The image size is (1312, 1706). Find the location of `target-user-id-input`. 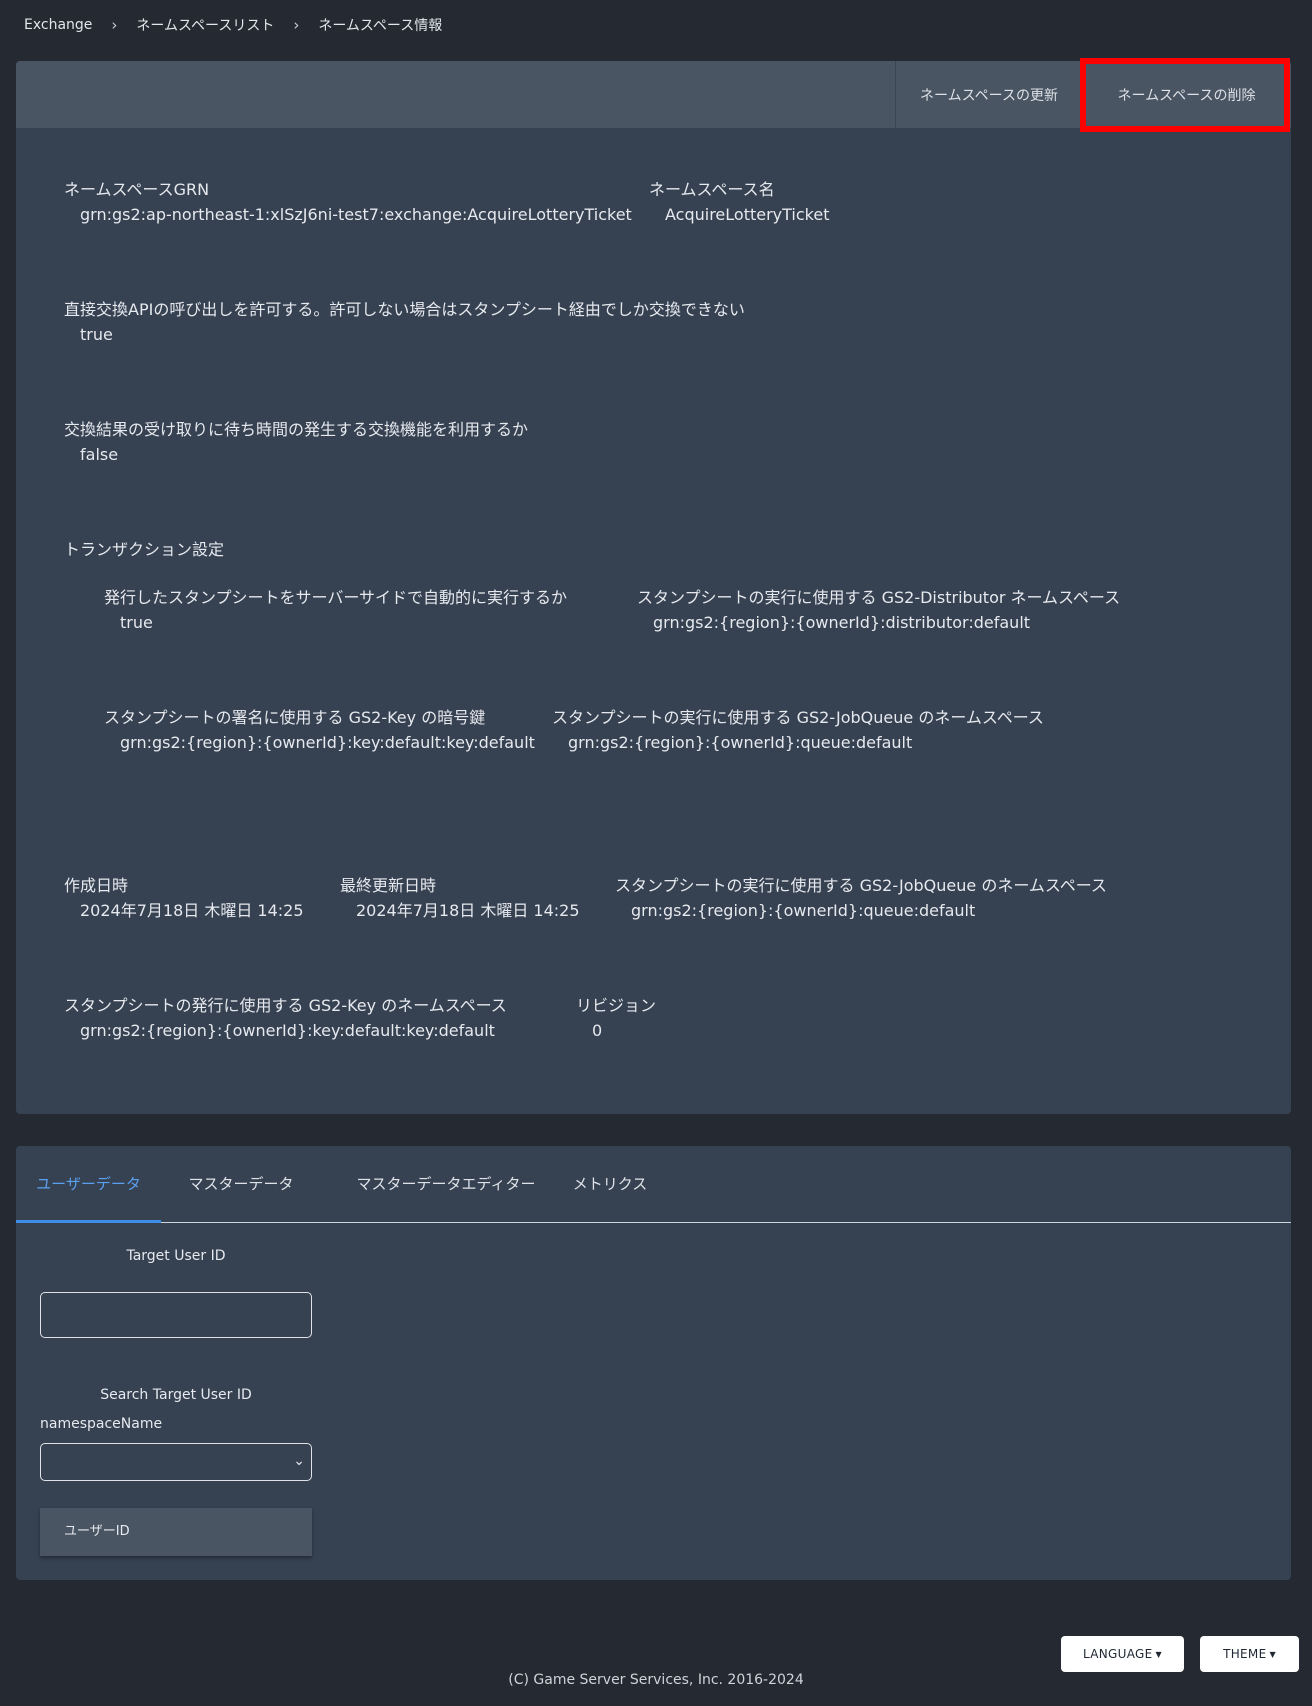

target-user-id-input is located at coordinates (176, 1315).